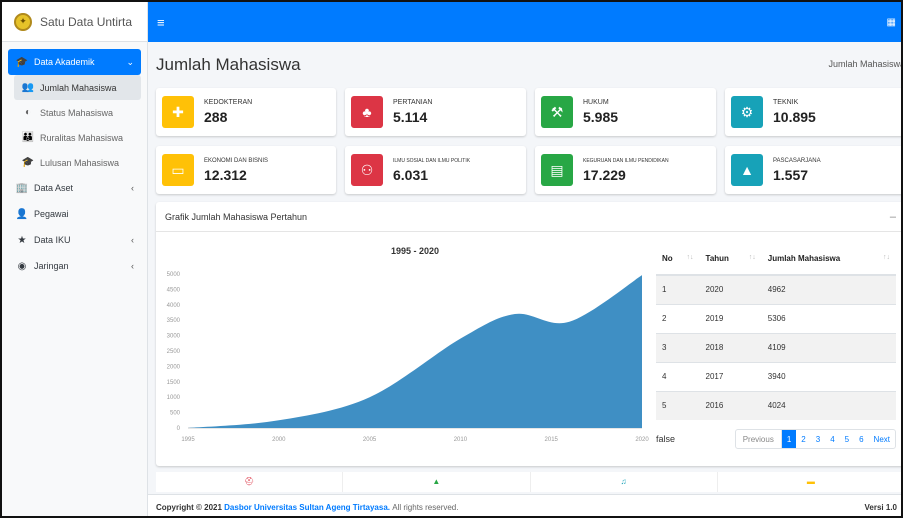  Describe the element at coordinates (789, 439) in the screenshot. I see `page-1-button: 1` at that location.